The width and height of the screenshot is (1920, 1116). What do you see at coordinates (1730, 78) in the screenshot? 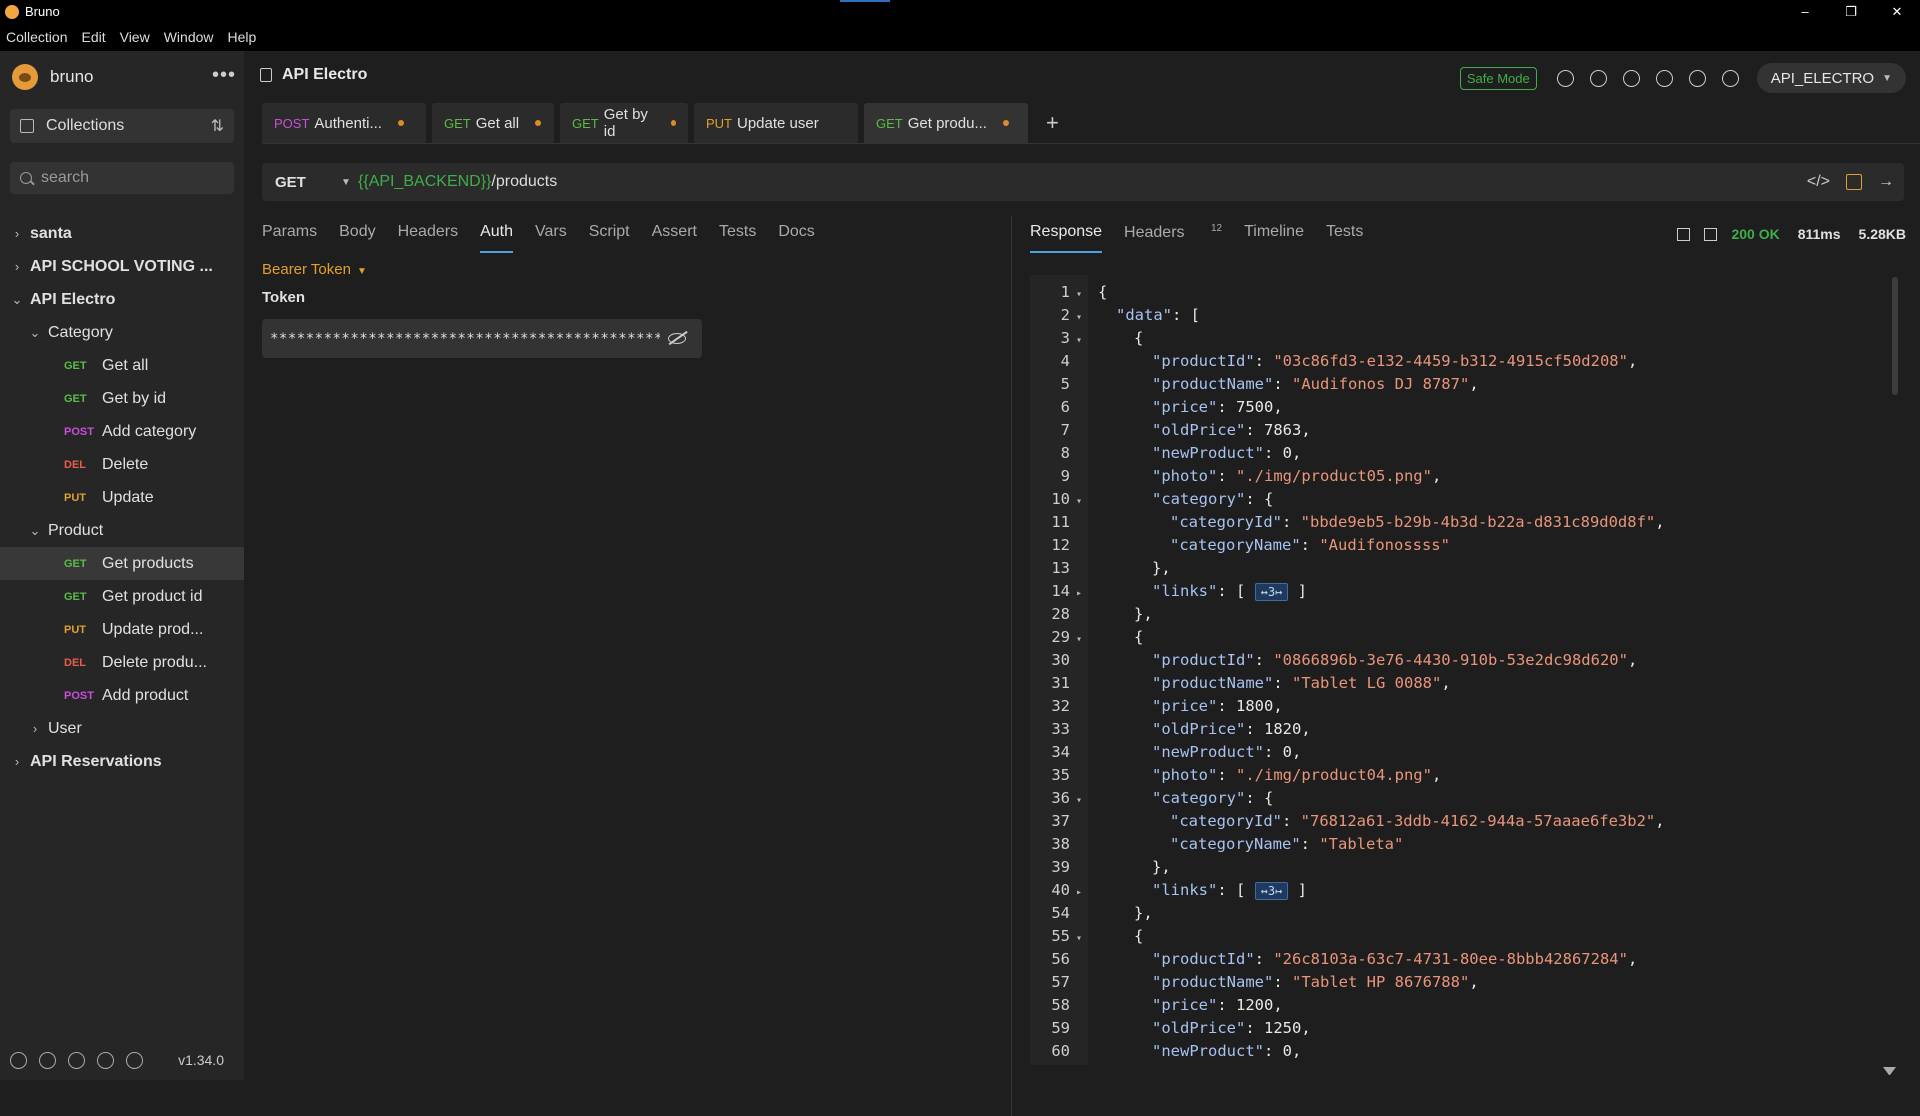
I see `globe-icon` at bounding box center [1730, 78].